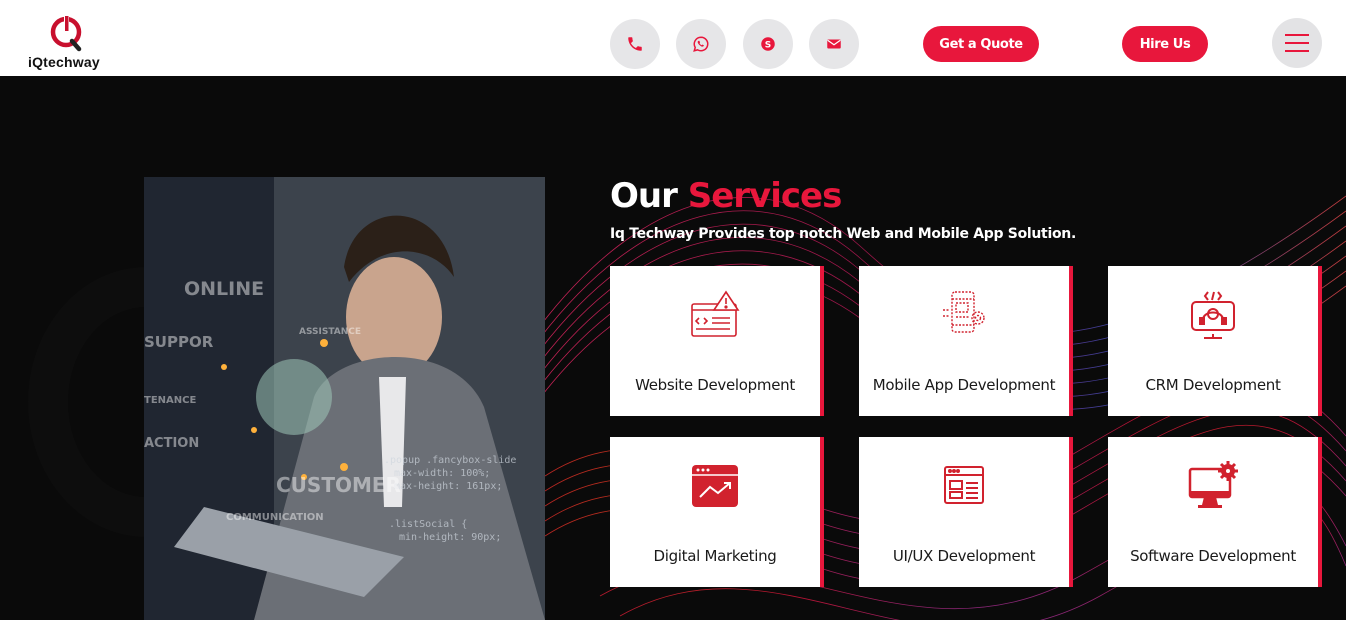 The height and width of the screenshot is (620, 1346). What do you see at coordinates (1213, 315) in the screenshot?
I see `headset-monitor-icon` at bounding box center [1213, 315].